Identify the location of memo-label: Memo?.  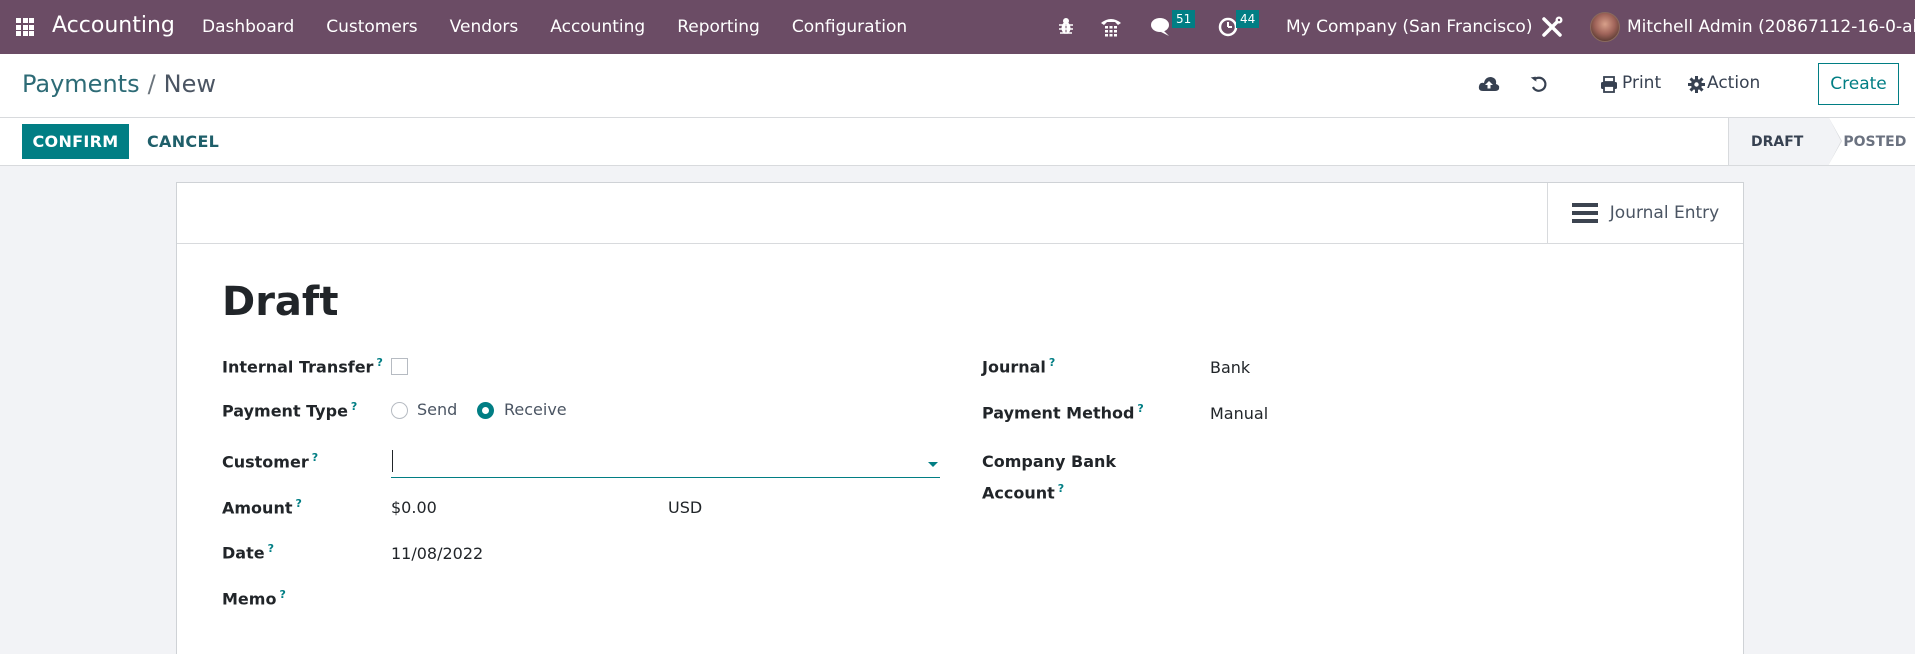
(254, 598).